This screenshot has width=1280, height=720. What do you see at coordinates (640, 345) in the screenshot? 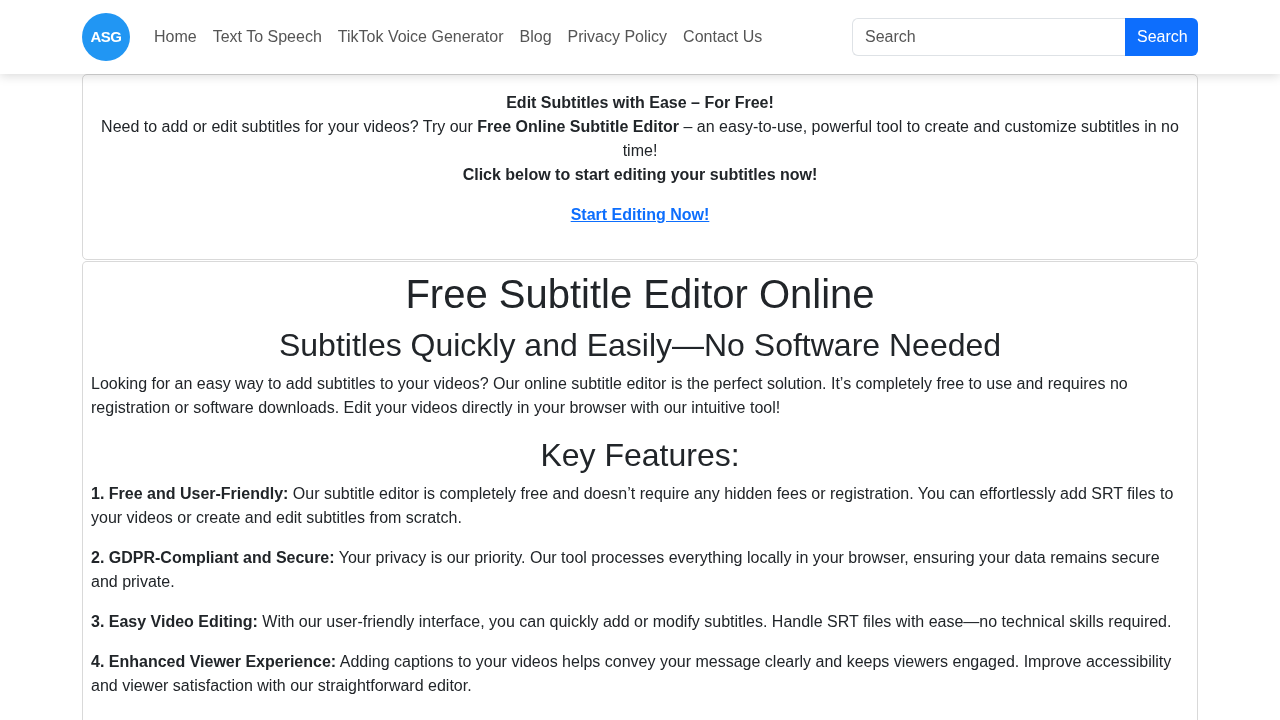
I see `page-subtitle: Subtitles Quickly and Easily—No Software Needed` at bounding box center [640, 345].